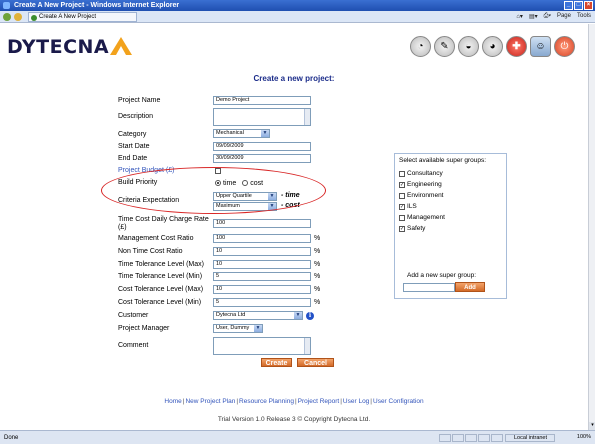  I want to click on print-icon: ⎙▾, so click(547, 16).